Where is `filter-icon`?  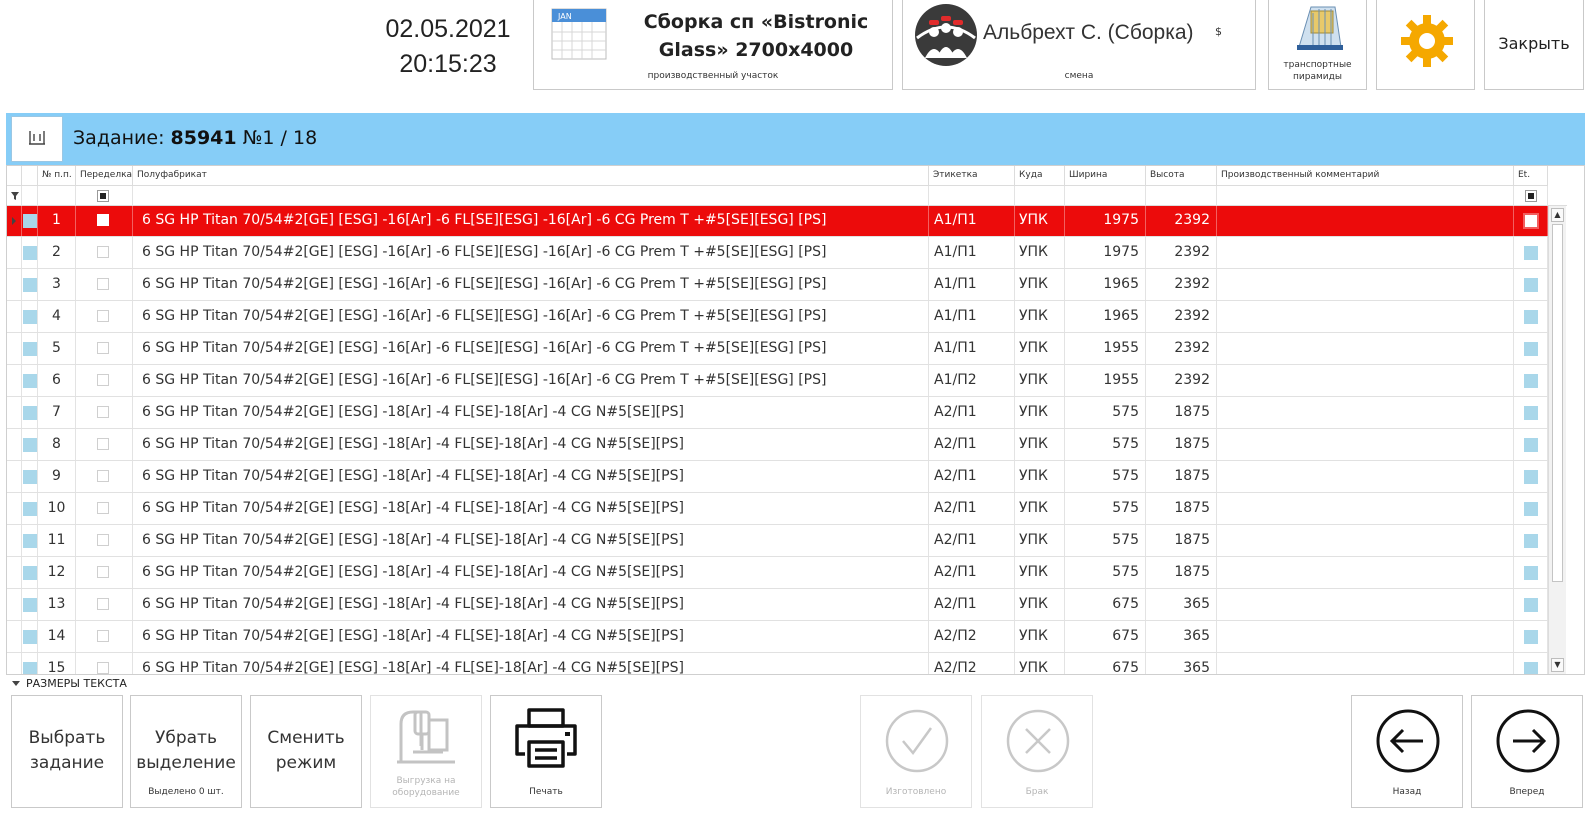 filter-icon is located at coordinates (14, 196).